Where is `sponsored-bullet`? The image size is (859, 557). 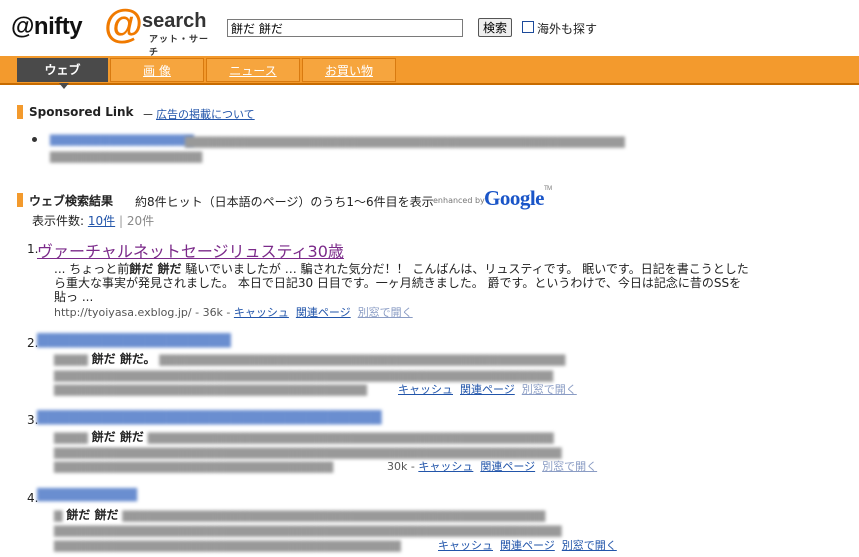
sponsored-bullet is located at coordinates (34, 139).